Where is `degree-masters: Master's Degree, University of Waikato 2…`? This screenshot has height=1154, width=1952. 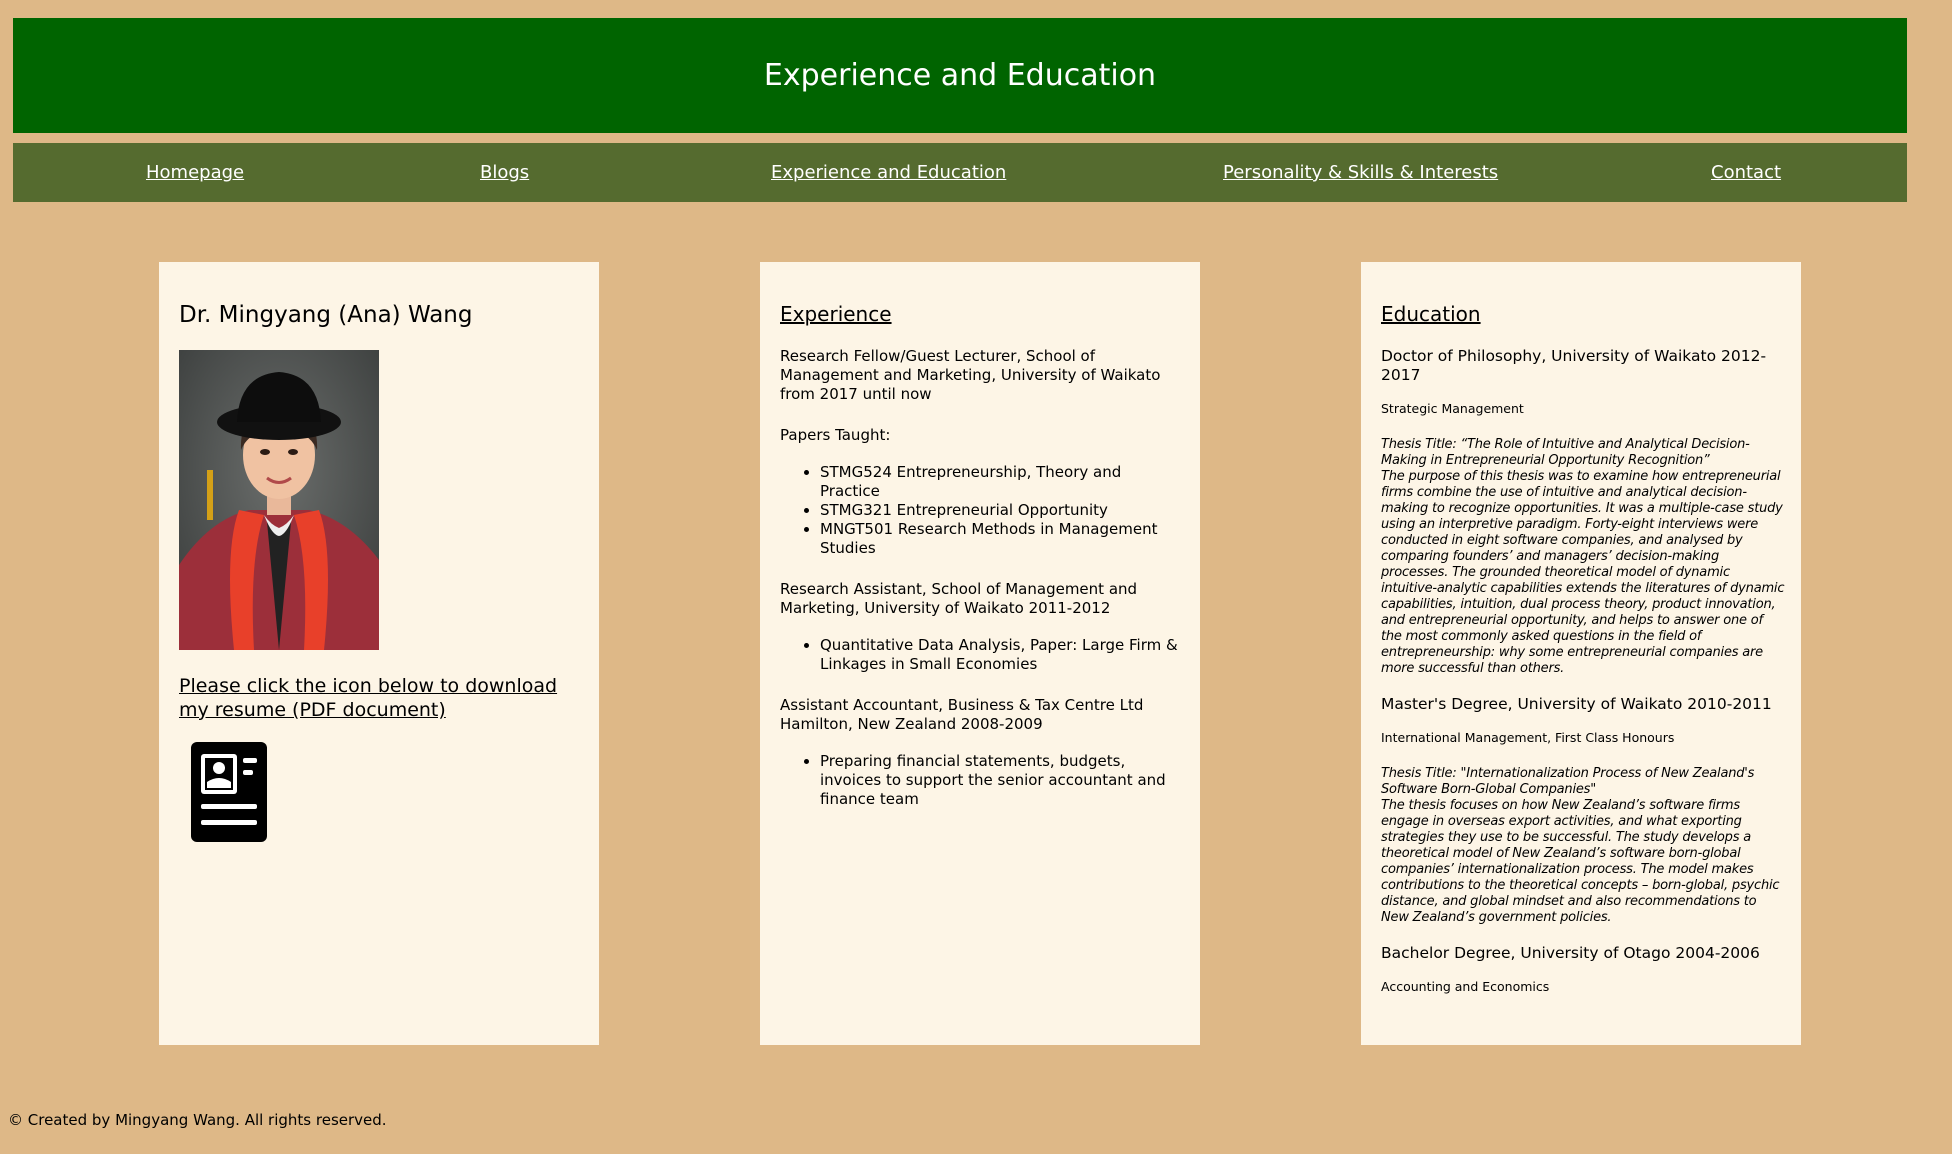 degree-masters: Master's Degree, University of Waikato 2… is located at coordinates (1576, 704).